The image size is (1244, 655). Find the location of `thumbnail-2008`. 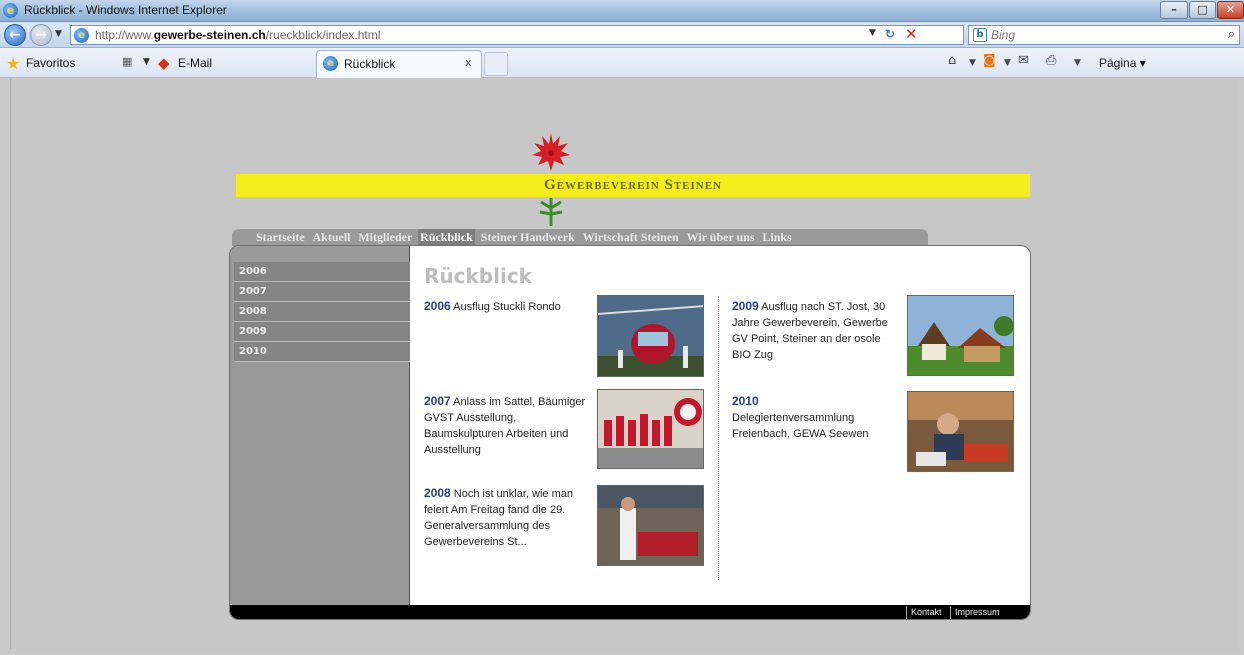

thumbnail-2008 is located at coordinates (650, 525).